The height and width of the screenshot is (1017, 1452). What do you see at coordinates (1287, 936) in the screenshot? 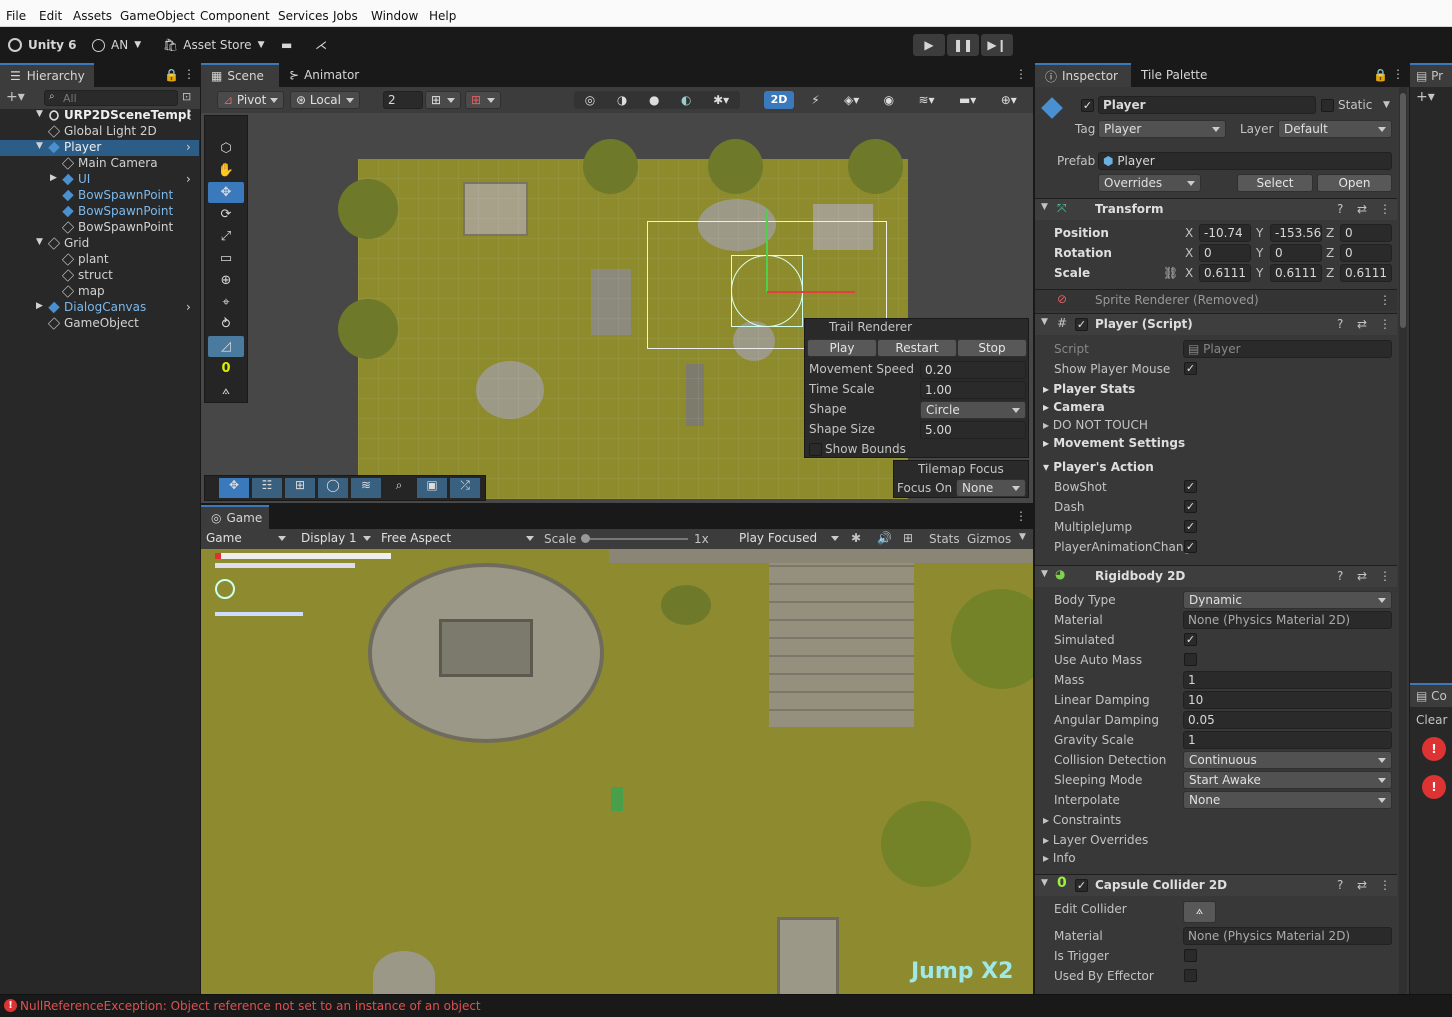
I see `capsule-material-field: None (Physics Material 2D)` at bounding box center [1287, 936].